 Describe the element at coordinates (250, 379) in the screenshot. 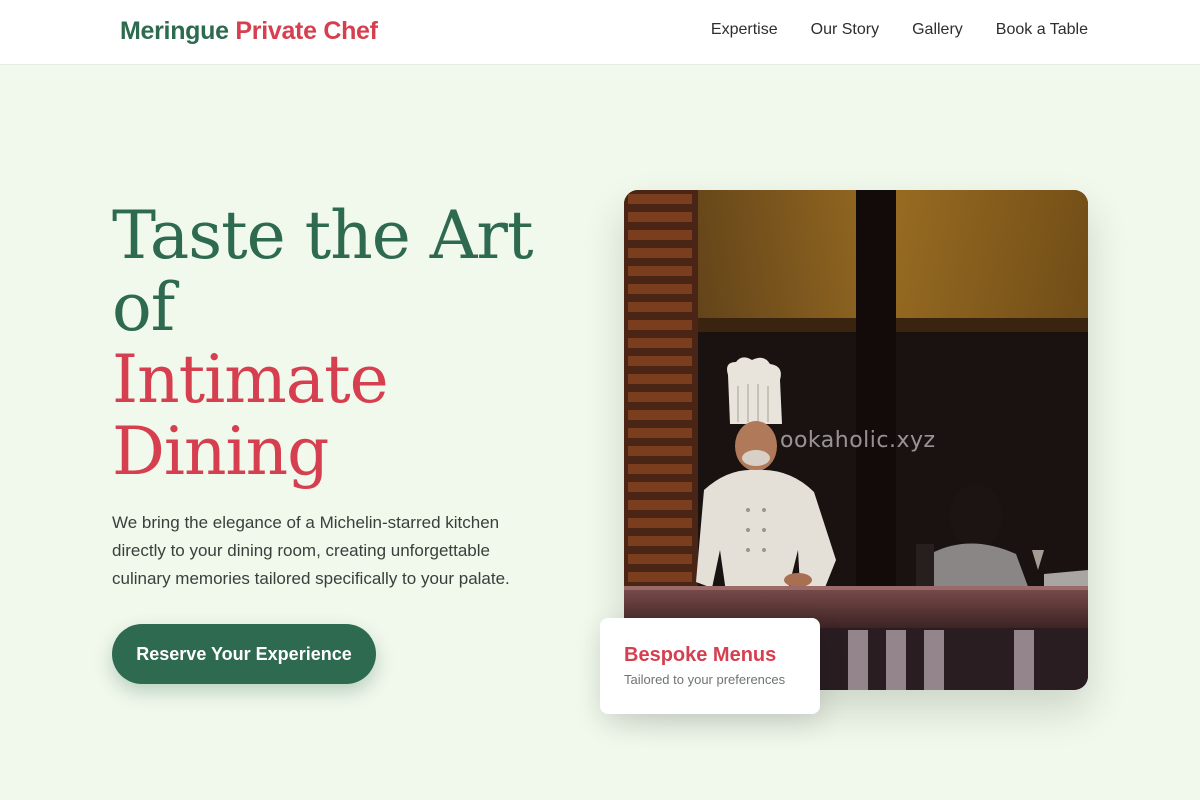

I see `headline-line-3: Intimate` at that location.